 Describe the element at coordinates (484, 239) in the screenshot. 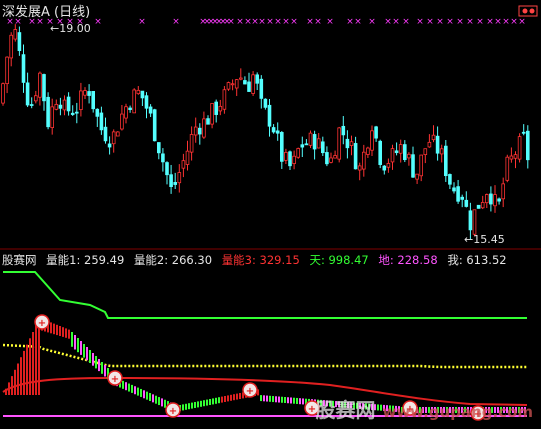

I see `low-price-label: ←15.45` at that location.